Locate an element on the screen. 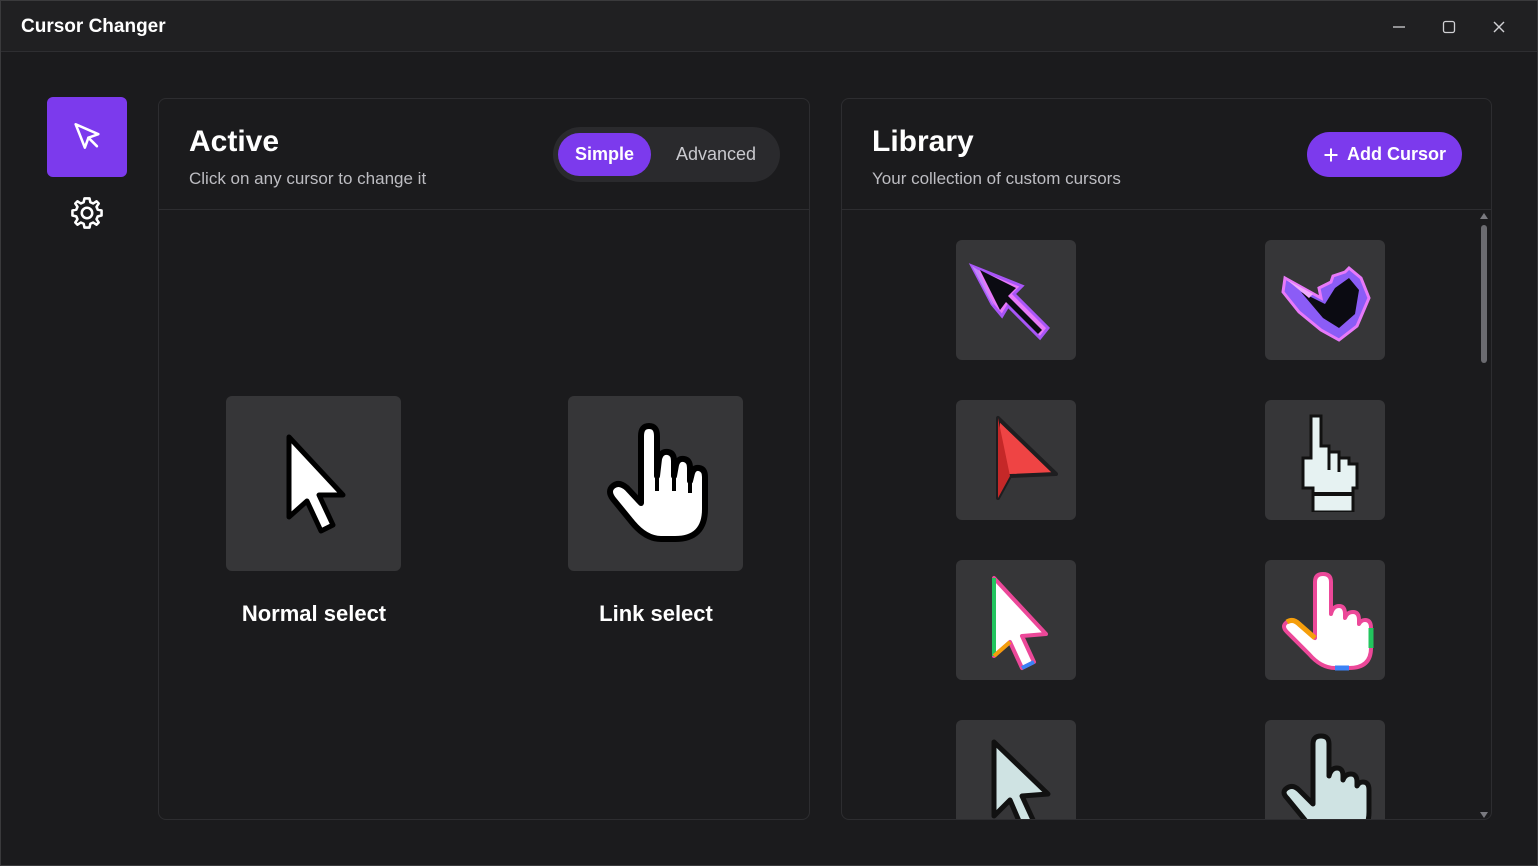 This screenshot has height=866, width=1538. plus-icon is located at coordinates (1331, 154).